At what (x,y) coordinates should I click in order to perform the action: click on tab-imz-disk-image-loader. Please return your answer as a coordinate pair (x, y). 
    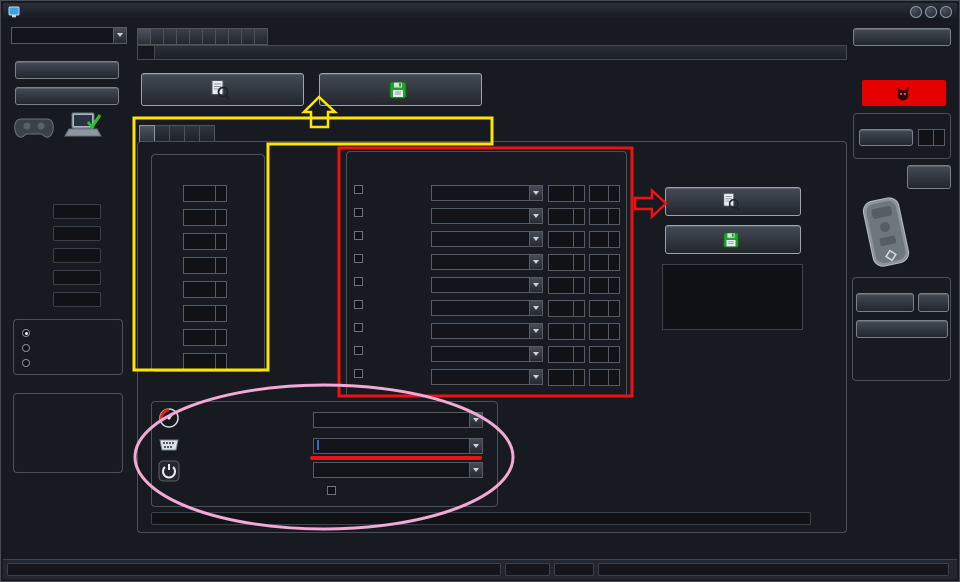
    Looking at the image, I should click on (209, 36).